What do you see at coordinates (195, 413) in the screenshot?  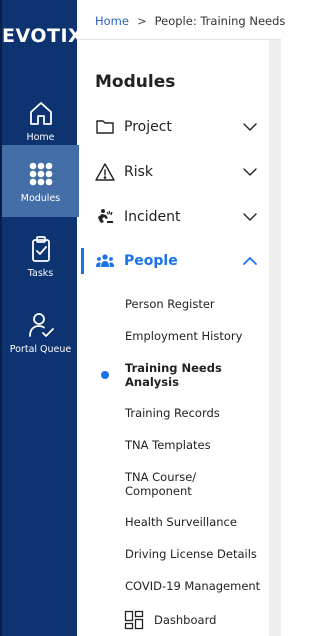 I see `submenu-item-training-records: Training Records` at bounding box center [195, 413].